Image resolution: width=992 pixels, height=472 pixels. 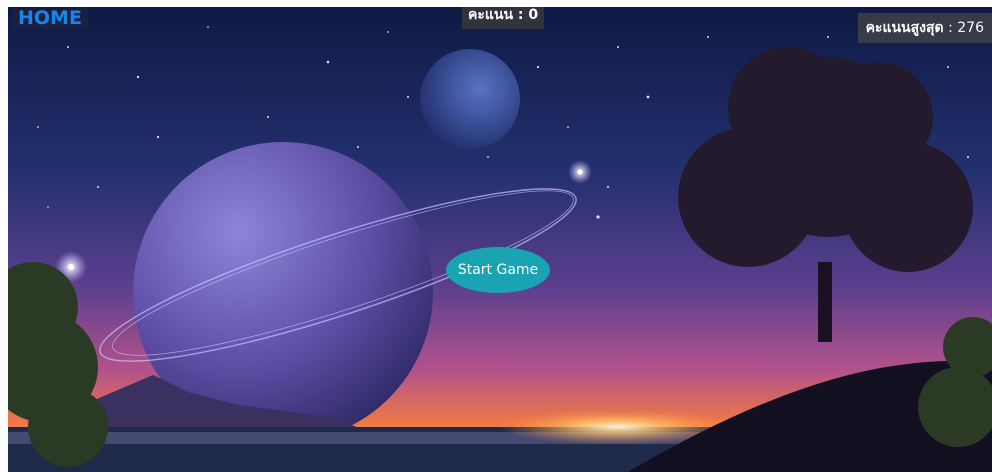 I want to click on best-score-value: 276, so click(x=970, y=28).